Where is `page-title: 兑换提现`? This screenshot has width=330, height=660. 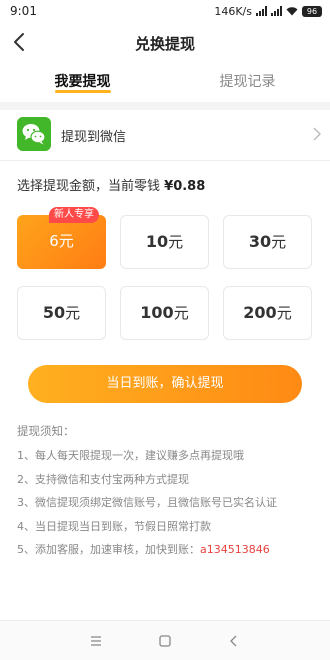 page-title: 兑换提现 is located at coordinates (164, 44).